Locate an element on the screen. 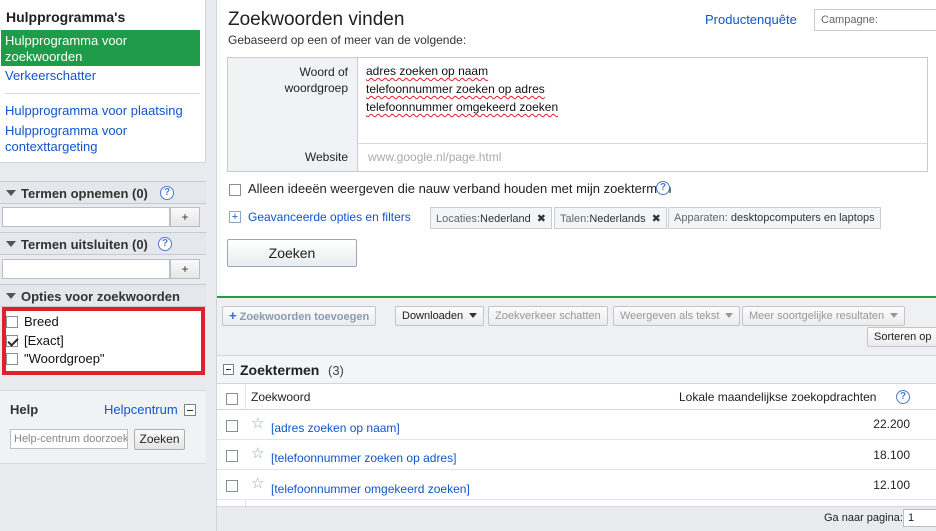  chip-key: Locaties: is located at coordinates (458, 219).